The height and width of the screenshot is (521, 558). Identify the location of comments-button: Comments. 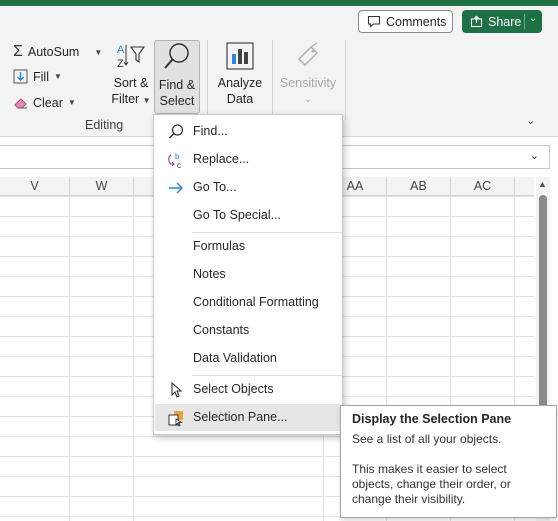
(405, 21).